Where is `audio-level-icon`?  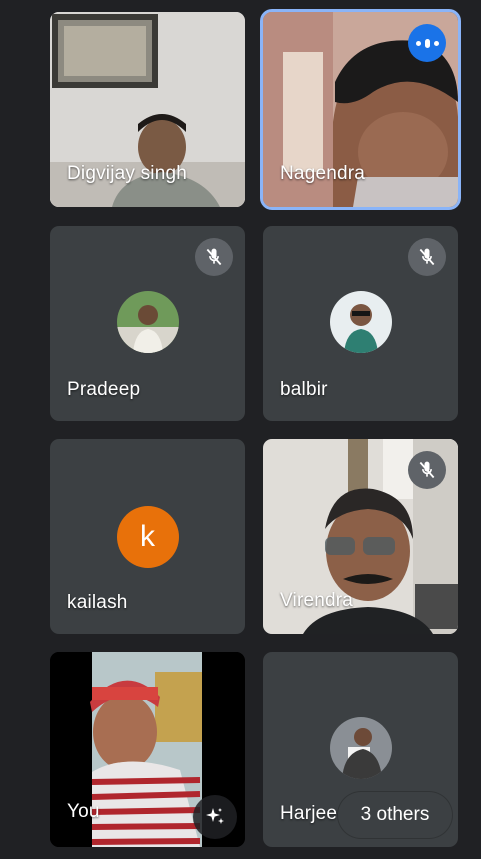
audio-level-icon is located at coordinates (427, 43).